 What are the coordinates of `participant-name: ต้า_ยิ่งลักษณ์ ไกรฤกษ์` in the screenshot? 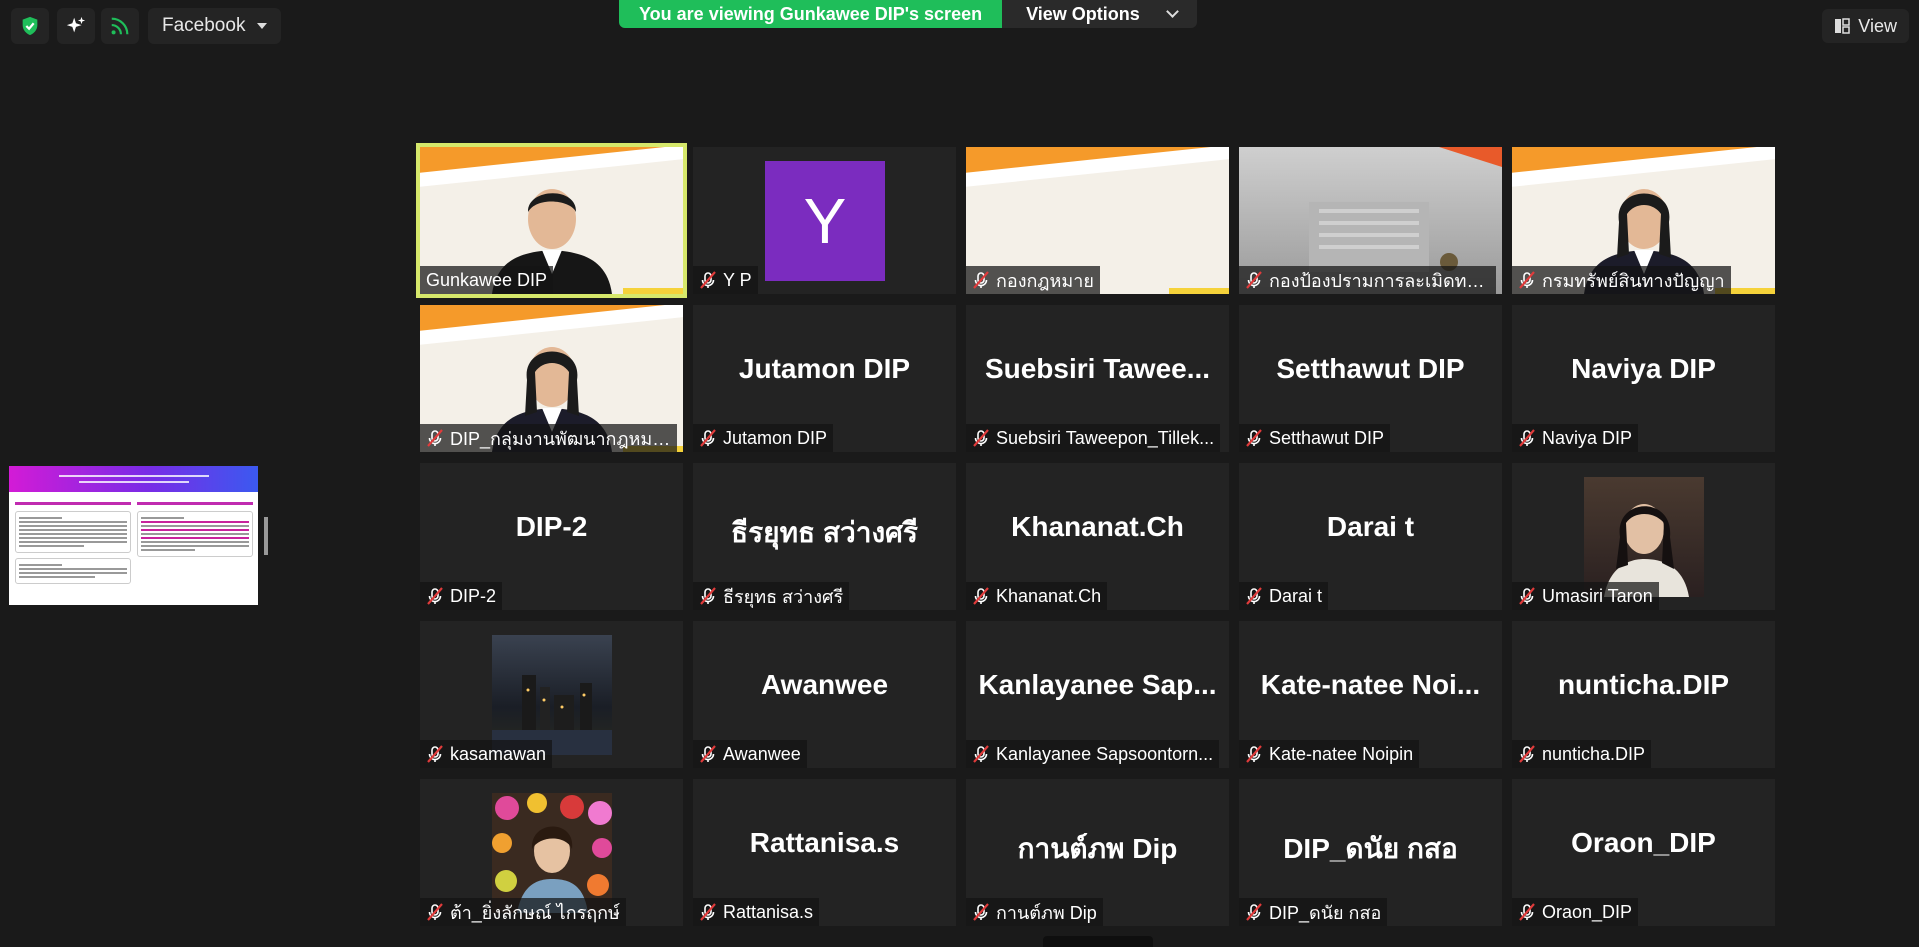 It's located at (535, 912).